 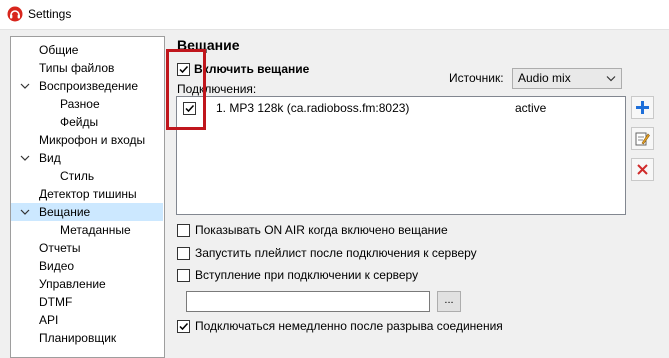 I want to click on highlight-annotation, so click(x=186, y=89).